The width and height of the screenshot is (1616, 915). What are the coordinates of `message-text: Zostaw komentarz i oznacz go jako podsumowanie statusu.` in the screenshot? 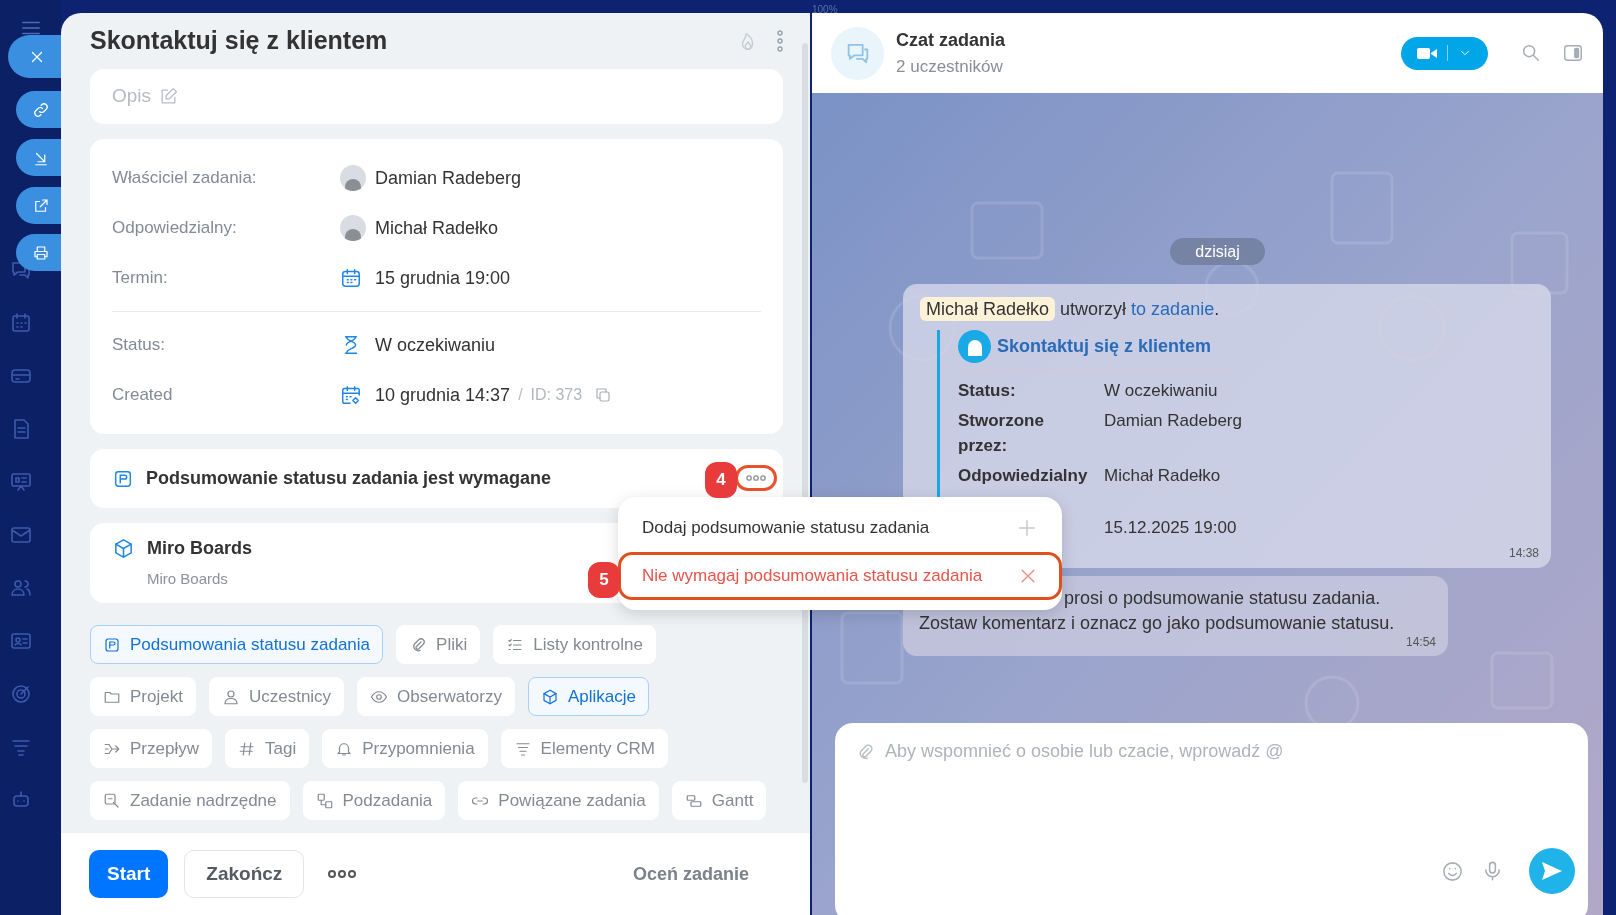 It's located at (1157, 623).